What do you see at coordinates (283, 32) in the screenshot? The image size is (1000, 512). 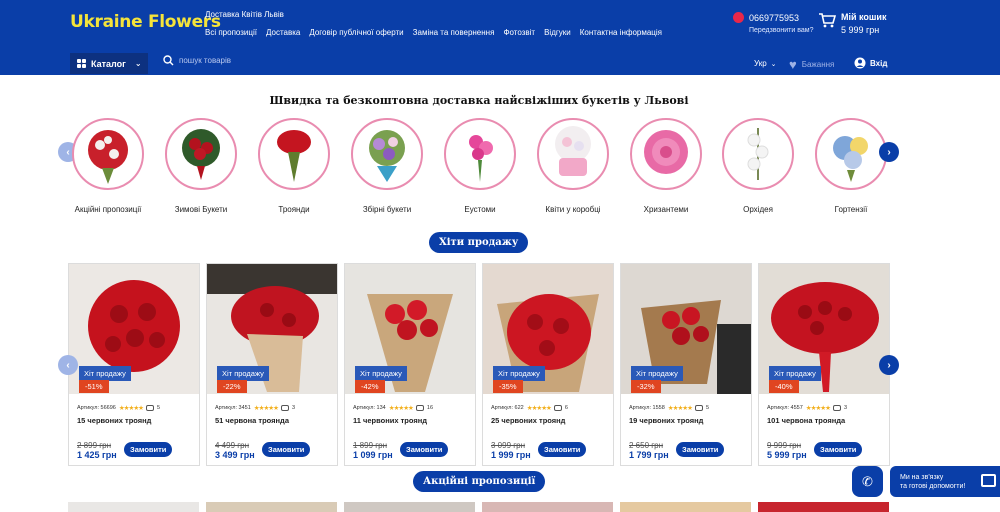 I see `nav-delivery: Доставка` at bounding box center [283, 32].